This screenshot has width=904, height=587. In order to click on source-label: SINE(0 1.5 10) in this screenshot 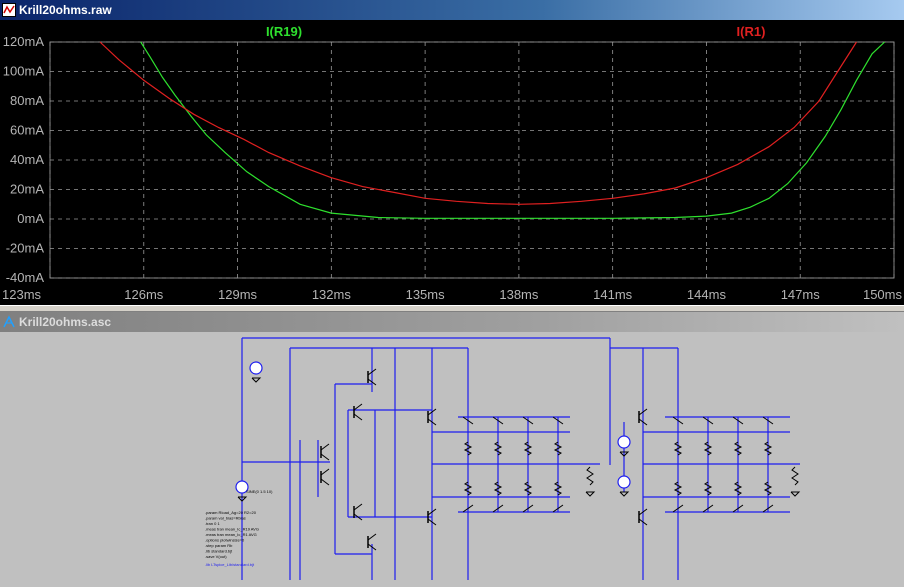, I will do `click(259, 491)`.